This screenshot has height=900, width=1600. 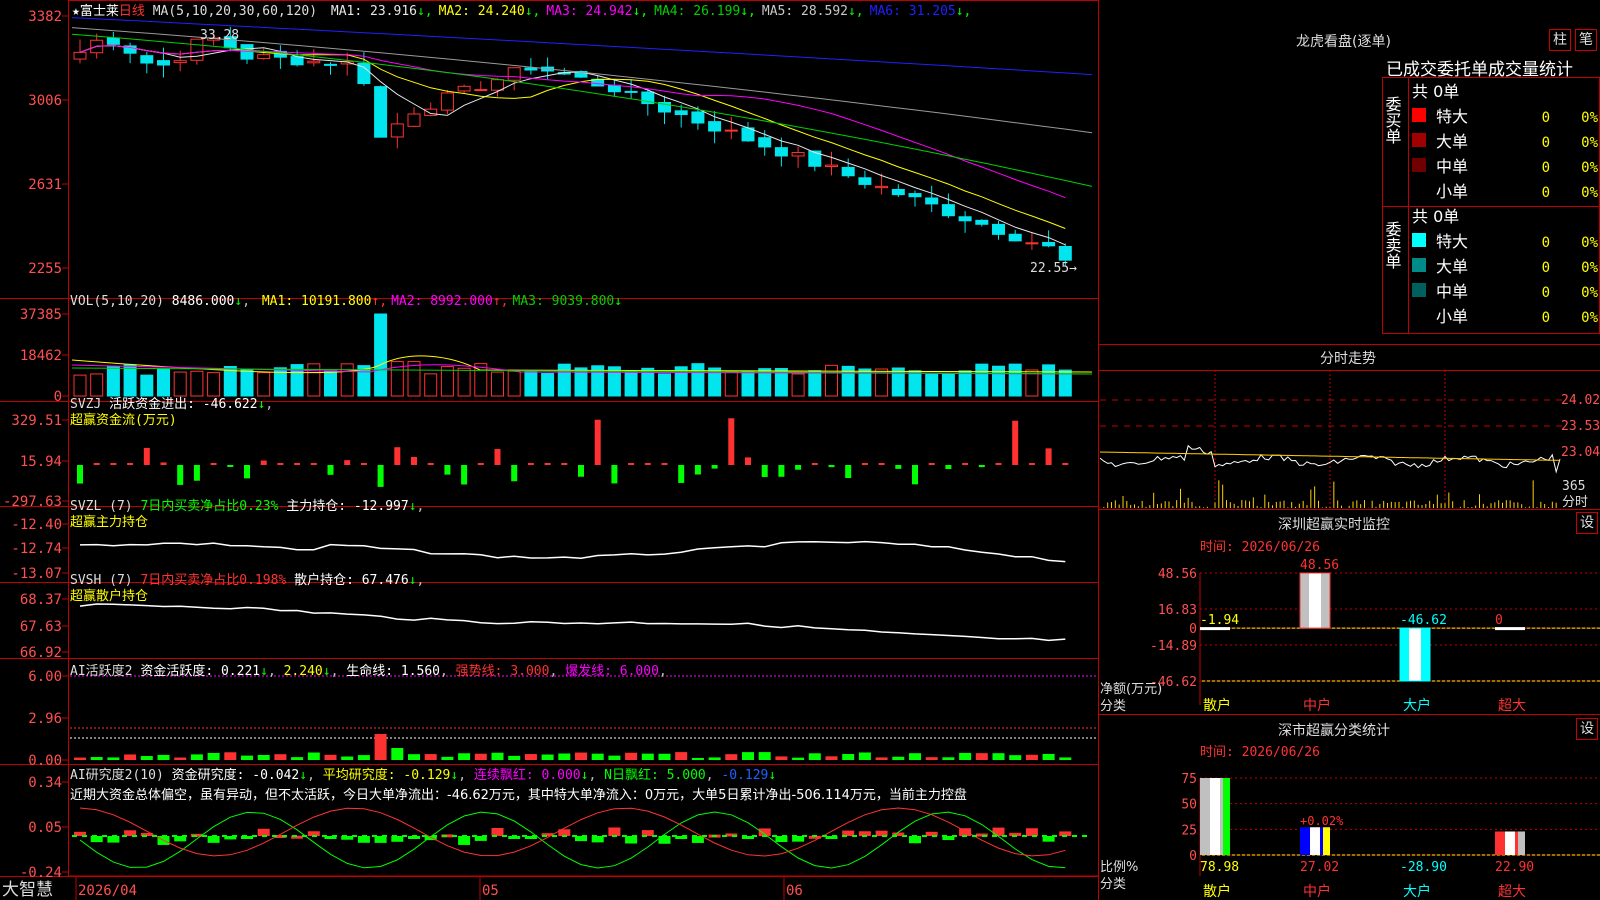 I want to click on svzl-ratio: 7日内买卖净占比0.23%, so click(x=209, y=506).